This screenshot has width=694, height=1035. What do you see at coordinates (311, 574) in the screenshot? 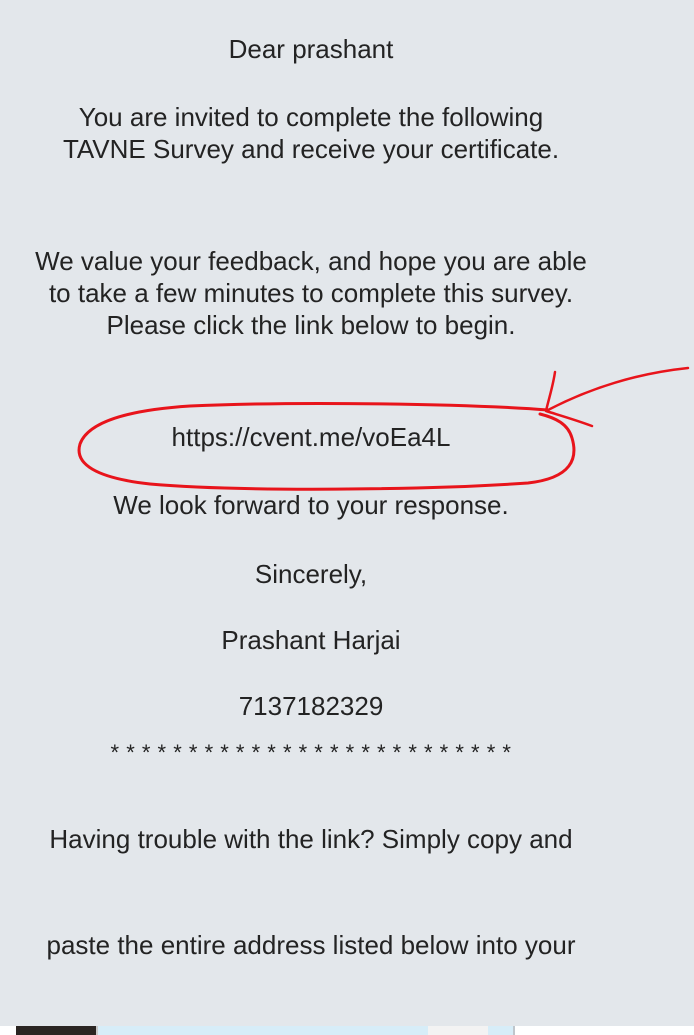
I see `email-signoff: Sincerely,` at bounding box center [311, 574].